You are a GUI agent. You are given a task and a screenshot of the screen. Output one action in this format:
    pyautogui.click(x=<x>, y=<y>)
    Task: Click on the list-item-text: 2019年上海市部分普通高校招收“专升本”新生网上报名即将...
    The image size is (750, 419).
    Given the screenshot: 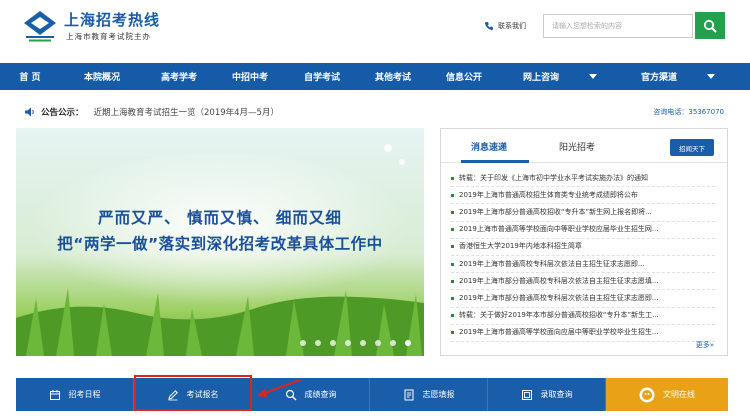 What is the action you would take?
    pyautogui.click(x=555, y=211)
    